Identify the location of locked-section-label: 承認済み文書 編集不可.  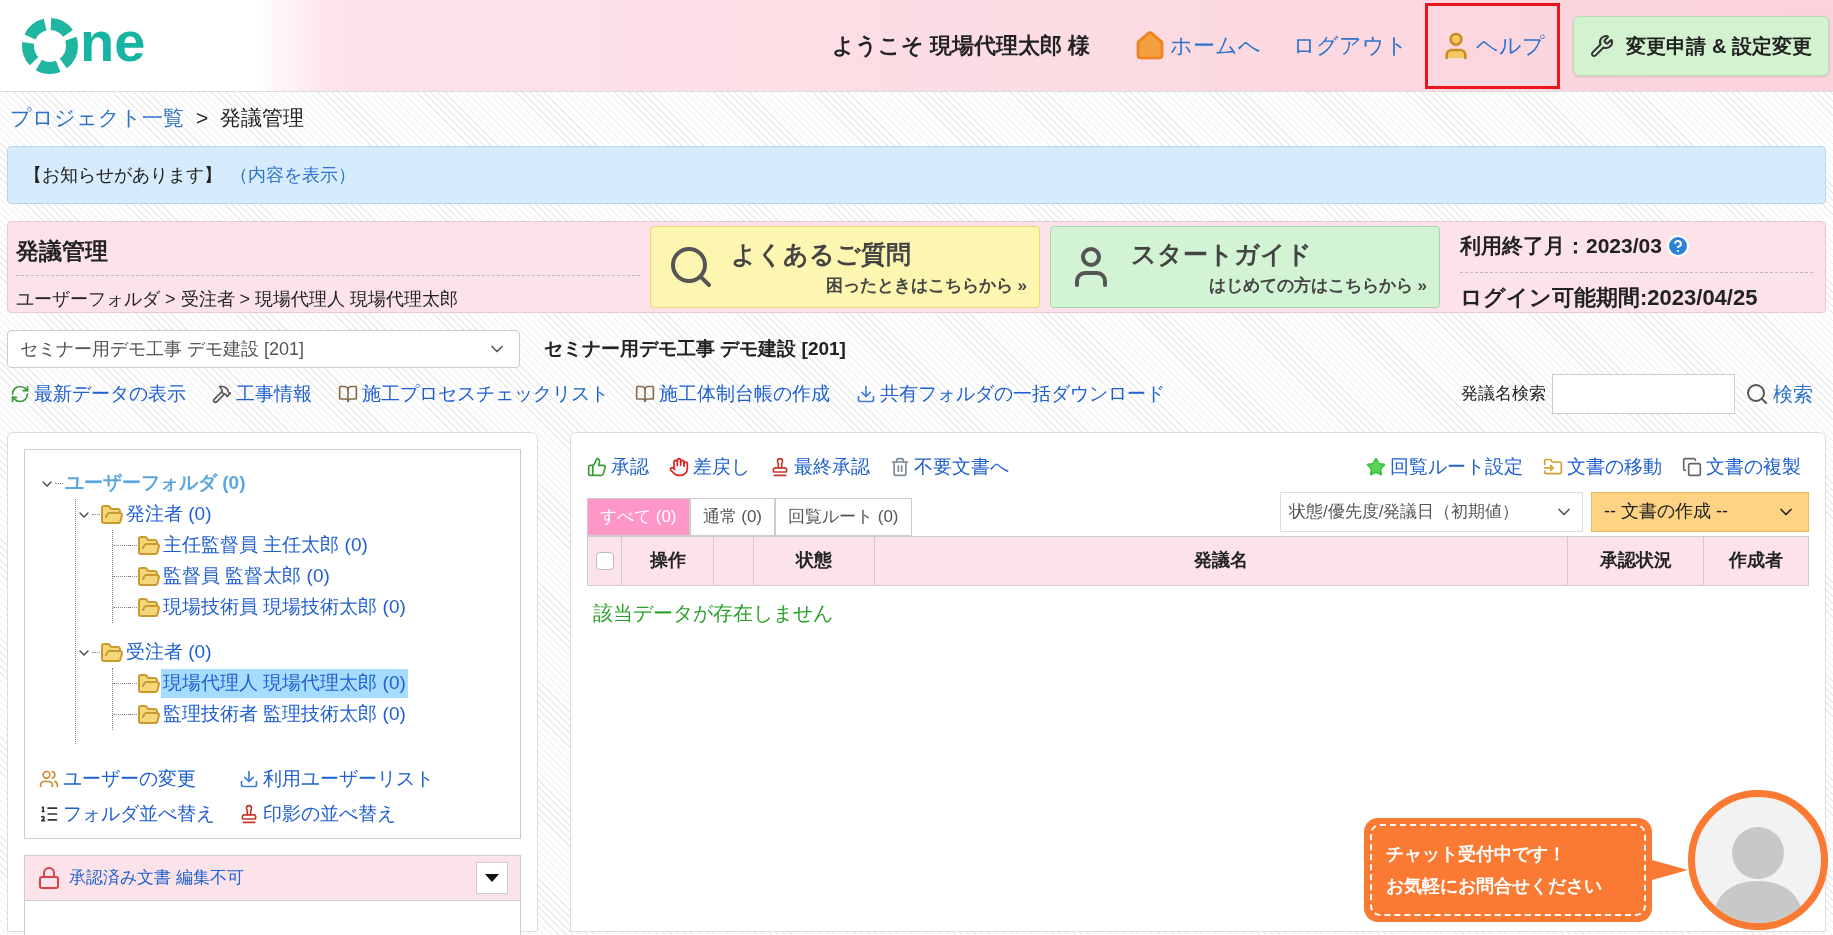
(156, 878).